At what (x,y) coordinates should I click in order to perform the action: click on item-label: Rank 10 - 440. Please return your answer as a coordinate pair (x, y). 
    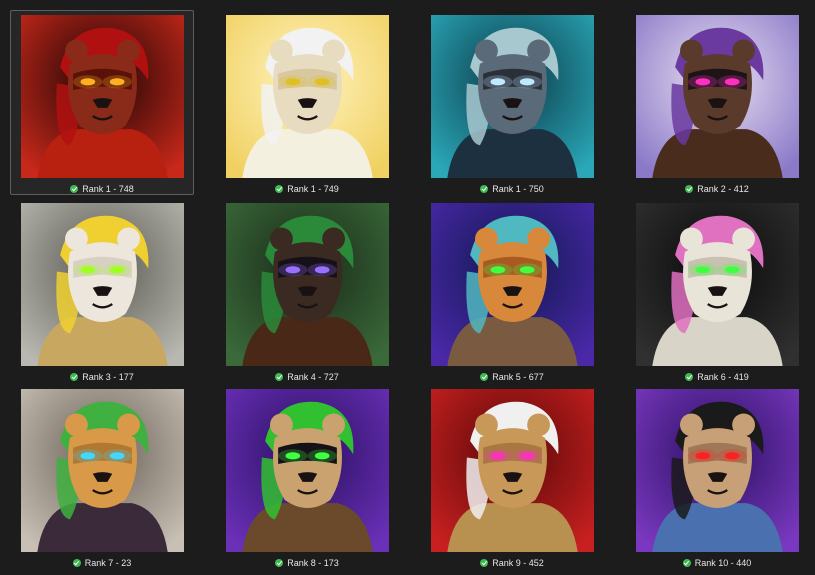
    Looking at the image, I should click on (723, 563).